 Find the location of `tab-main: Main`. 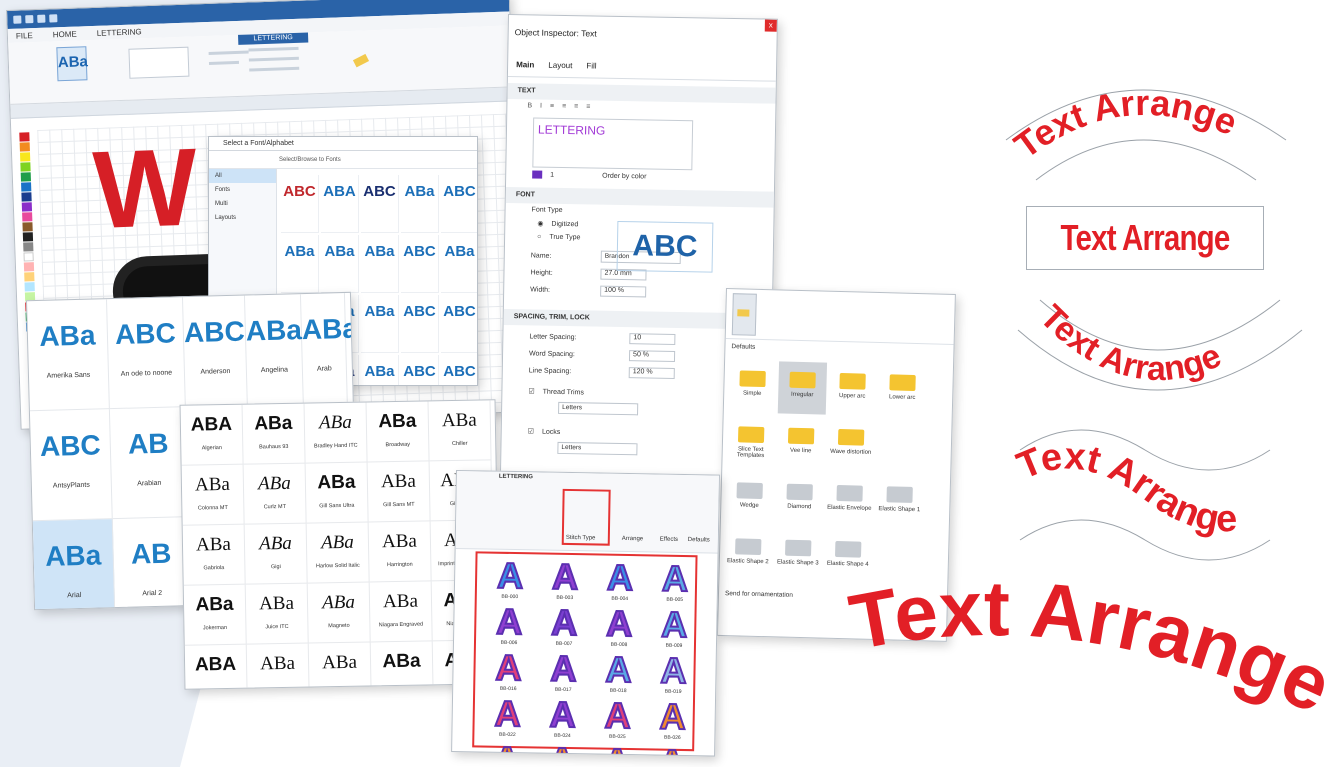

tab-main: Main is located at coordinates (525, 64).